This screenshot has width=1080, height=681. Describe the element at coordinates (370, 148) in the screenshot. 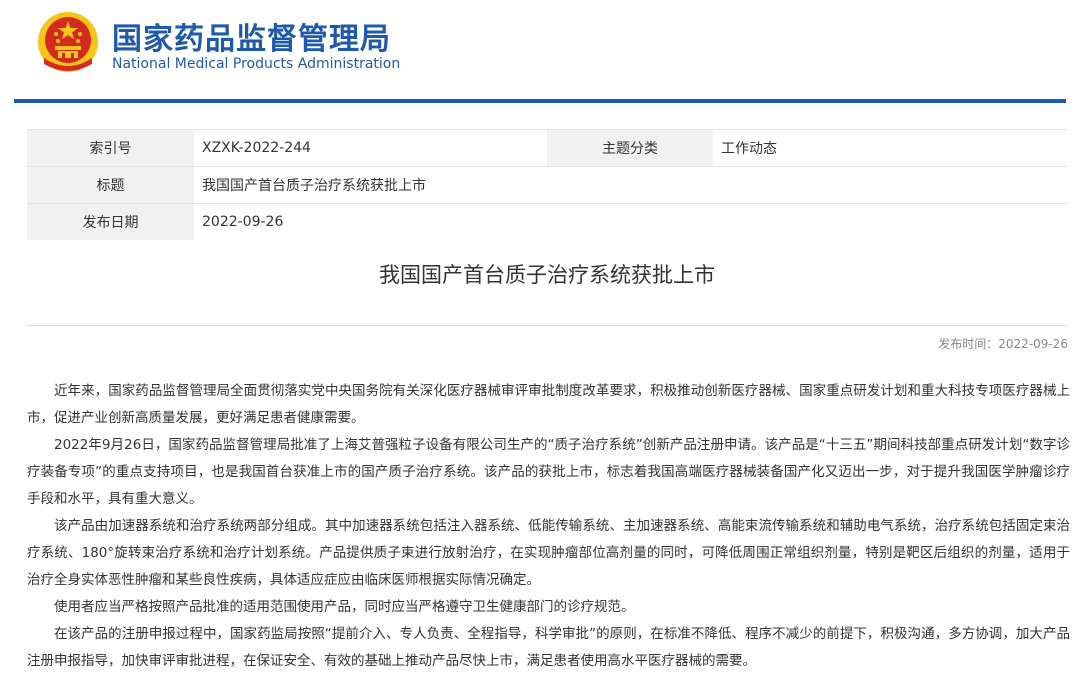

I see `index-value: XZXK-2022-244` at that location.